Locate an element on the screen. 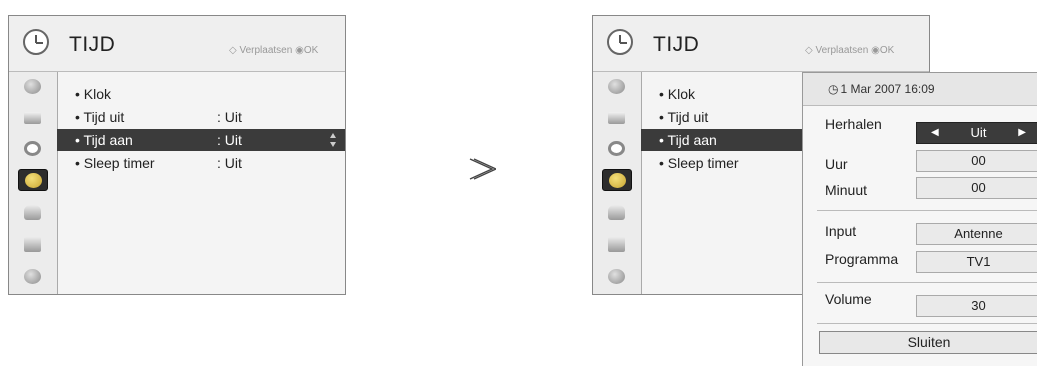 The width and height of the screenshot is (1037, 366). input-label: Input is located at coordinates (841, 231).